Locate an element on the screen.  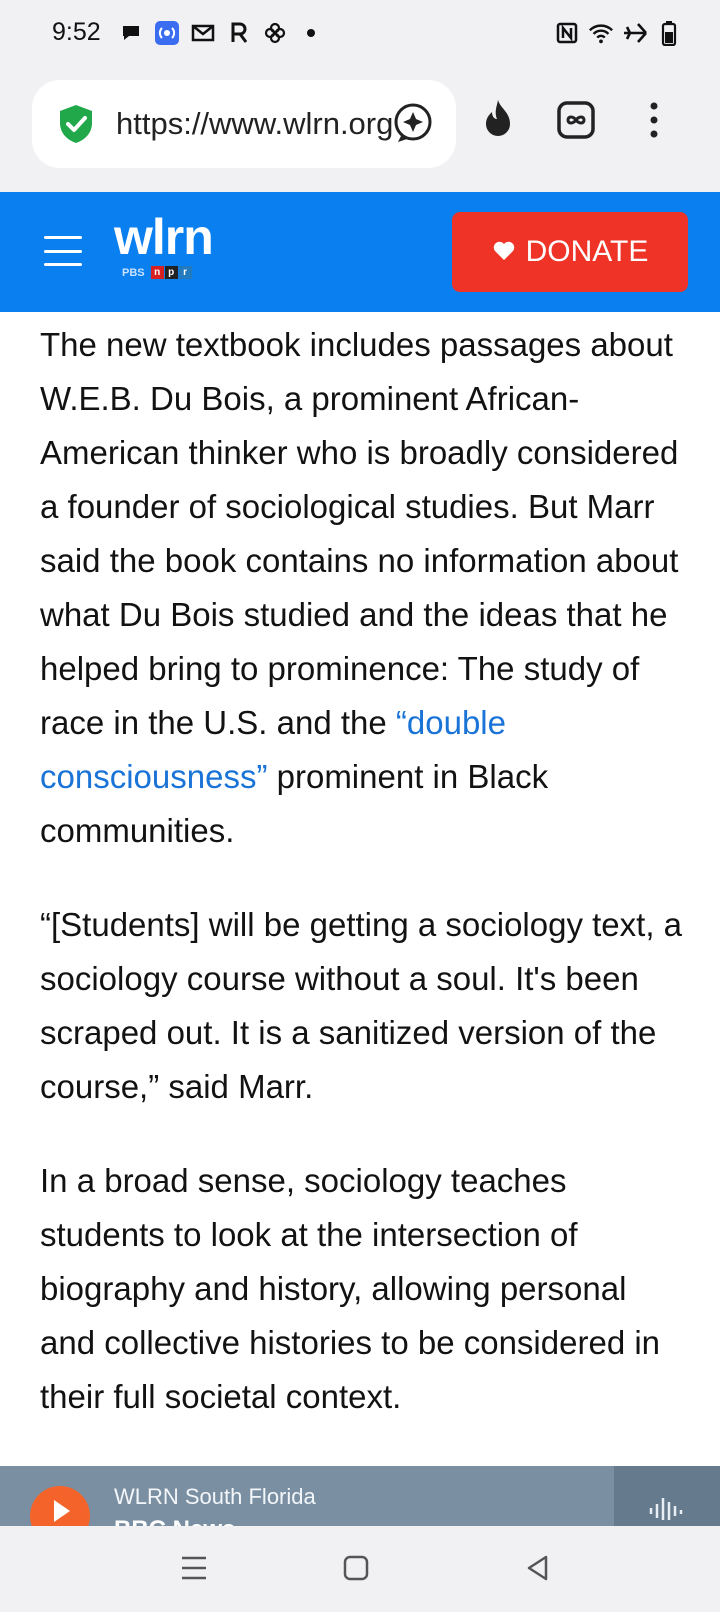
now-playing: BBC News is located at coordinates (174, 1521).